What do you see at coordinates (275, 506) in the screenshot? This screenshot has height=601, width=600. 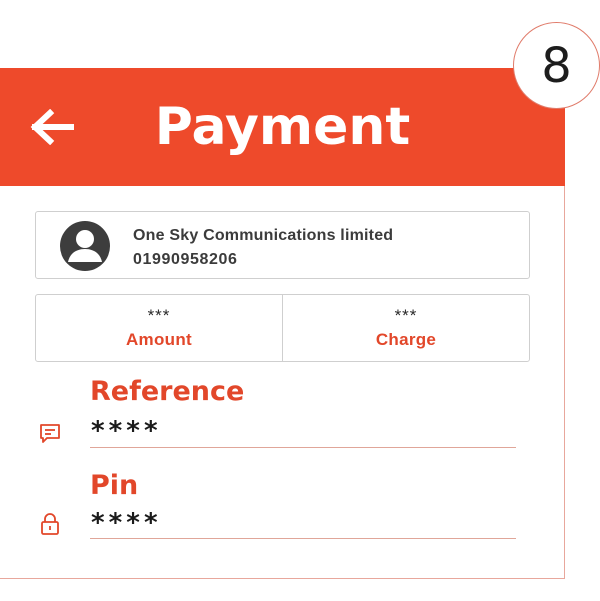 I see `pin-field: Pin ****` at bounding box center [275, 506].